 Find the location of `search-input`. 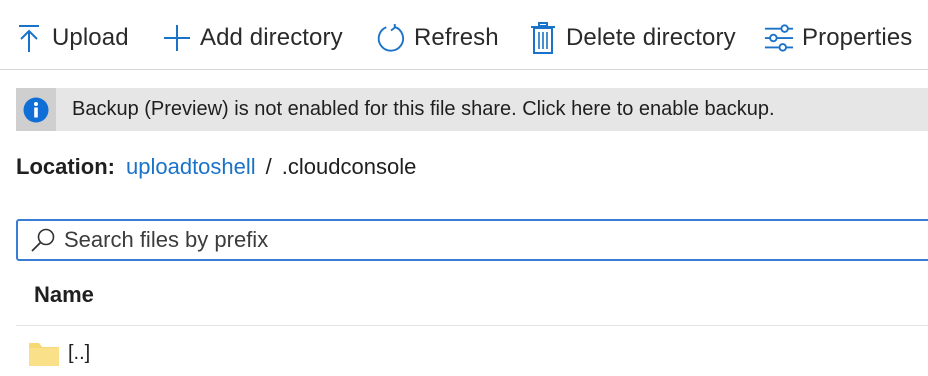

search-input is located at coordinates (474, 240).